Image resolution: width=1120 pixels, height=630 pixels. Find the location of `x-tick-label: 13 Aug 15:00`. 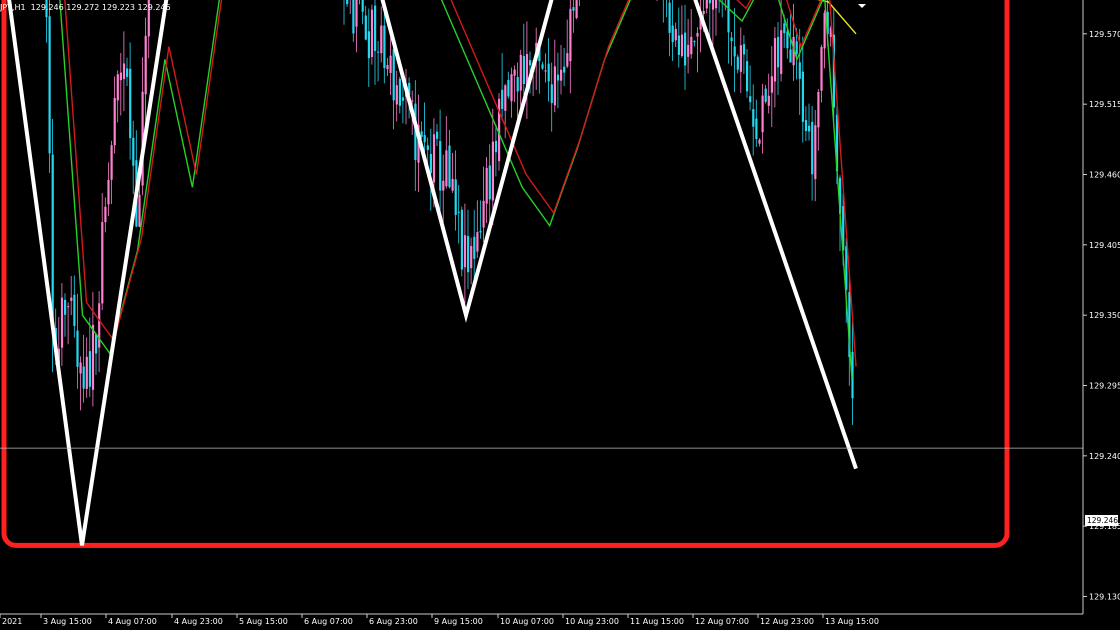

x-tick-label: 13 Aug 15:00 is located at coordinates (852, 621).